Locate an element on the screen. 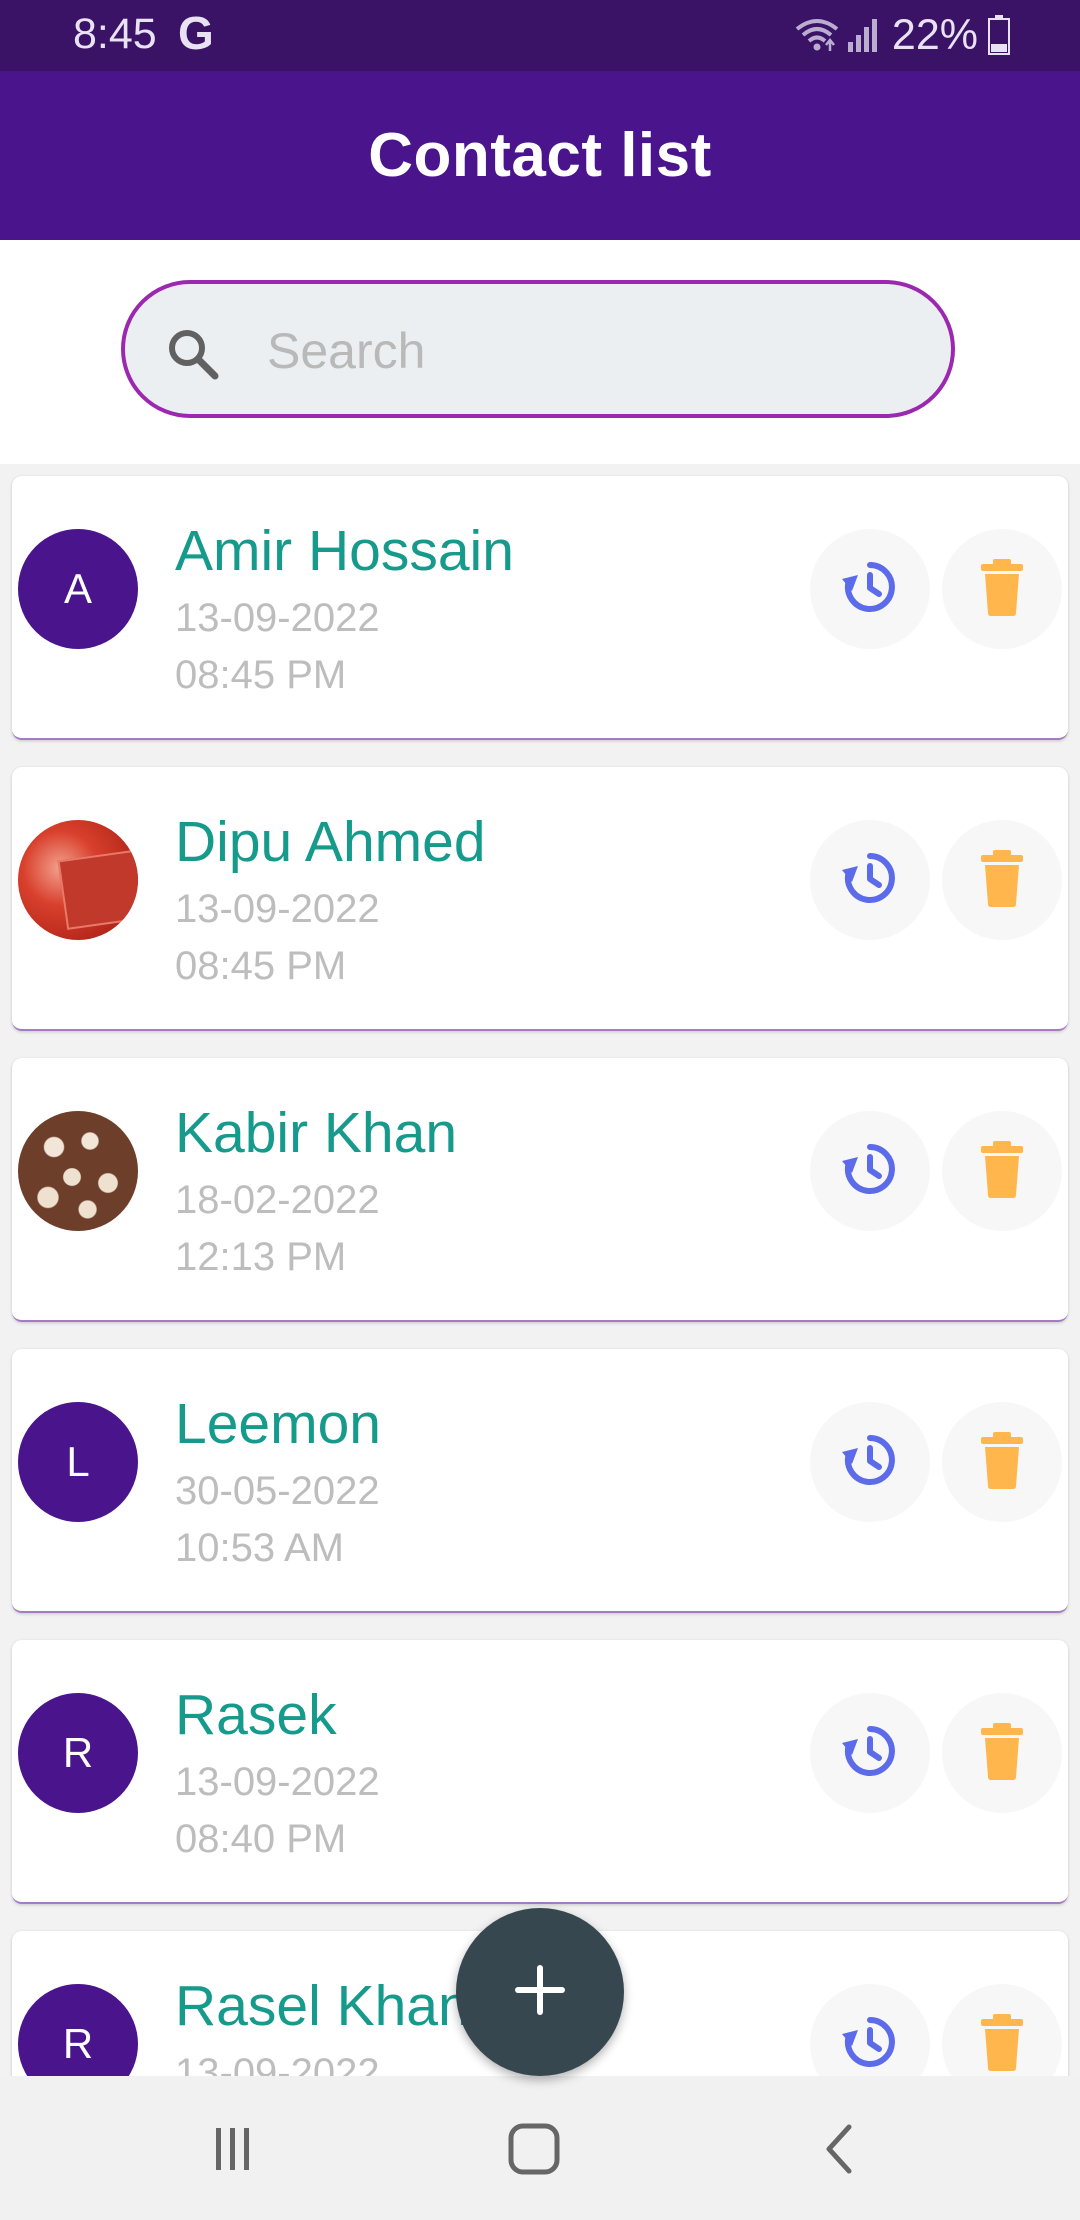 This screenshot has width=1080, height=2220. contact-name: Amir Hossain is located at coordinates (344, 551).